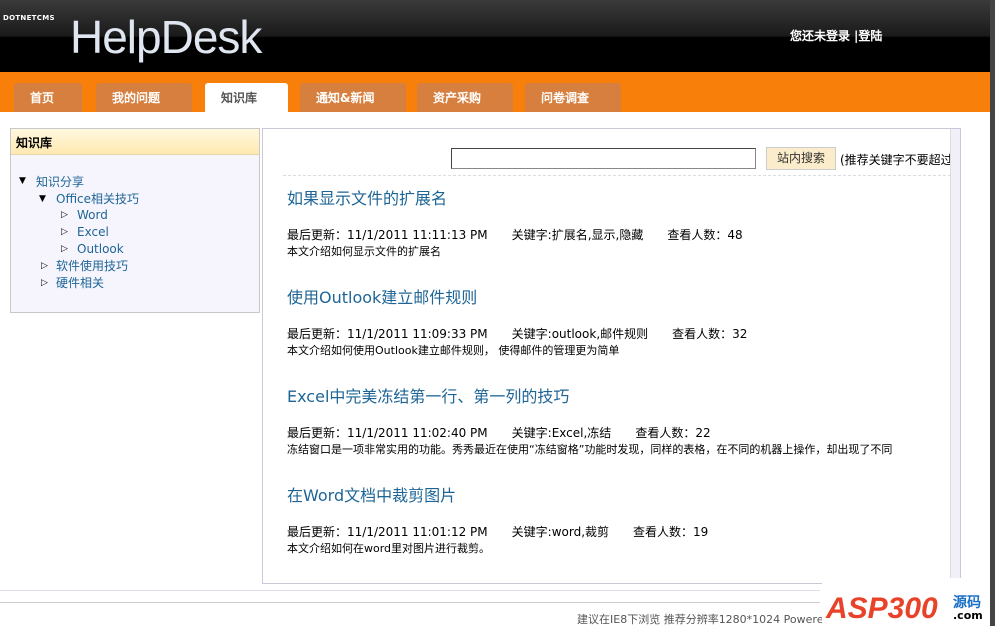 This screenshot has width=995, height=627. Describe the element at coordinates (968, 615) in the screenshot. I see `watermark-domain: .com` at that location.